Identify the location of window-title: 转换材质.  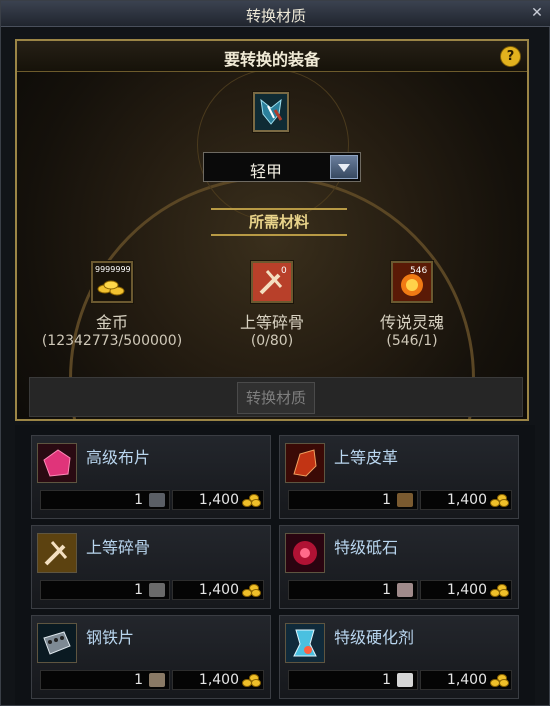
(275, 16).